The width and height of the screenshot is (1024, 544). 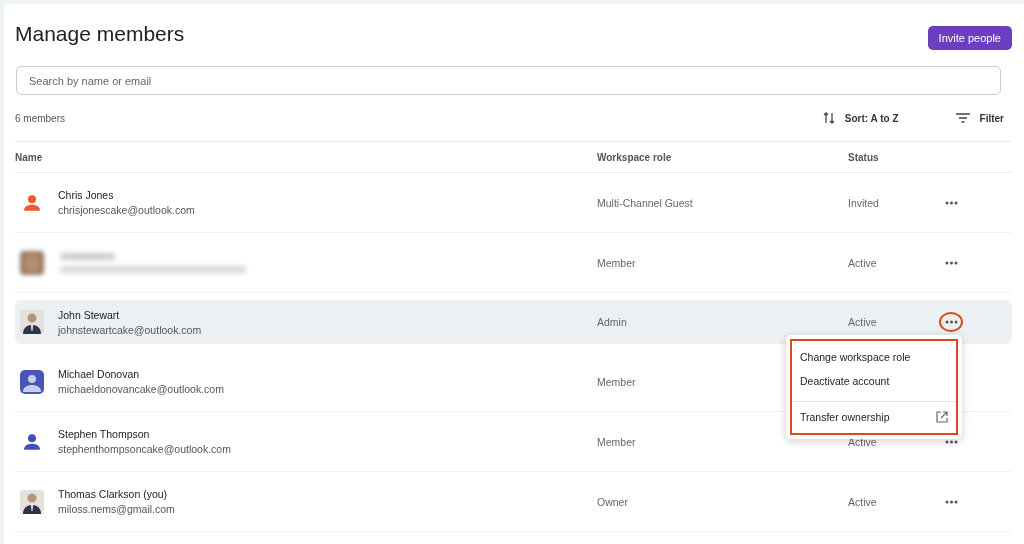 I want to click on member-email: michaeldonovancake@outlook.com, so click(x=141, y=389).